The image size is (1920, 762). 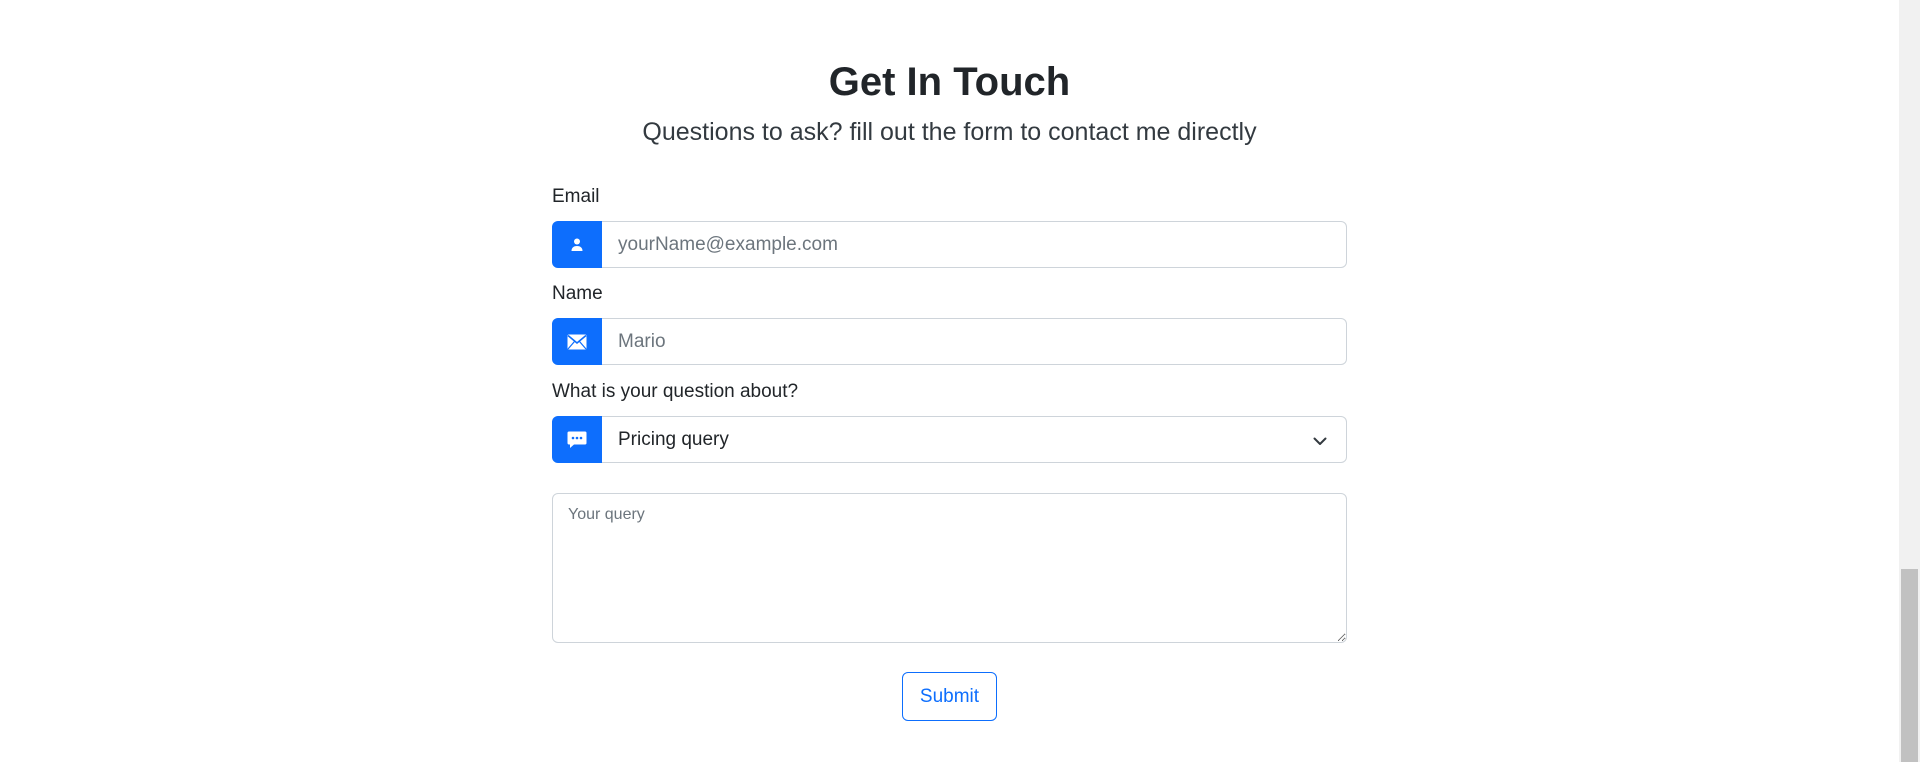 What do you see at coordinates (974, 341) in the screenshot?
I see `name-field` at bounding box center [974, 341].